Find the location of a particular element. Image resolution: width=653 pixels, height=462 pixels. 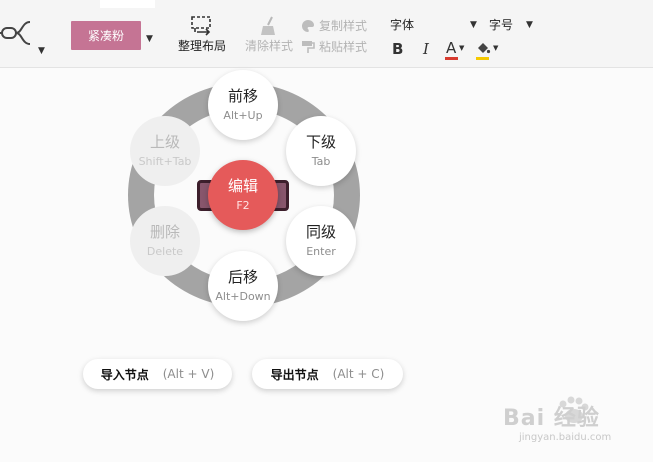

font-family-select: 字体 is located at coordinates (402, 24).